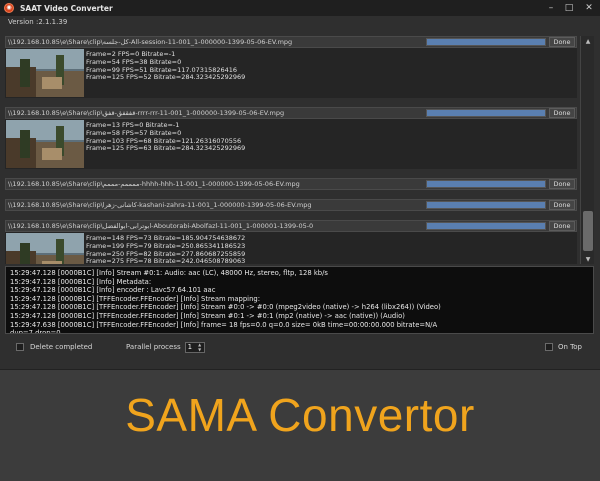 This screenshot has height=481, width=600. Describe the element at coordinates (300, 8) in the screenshot. I see `title-bar: ◉ SAAT Video Converter – □ ✕` at that location.